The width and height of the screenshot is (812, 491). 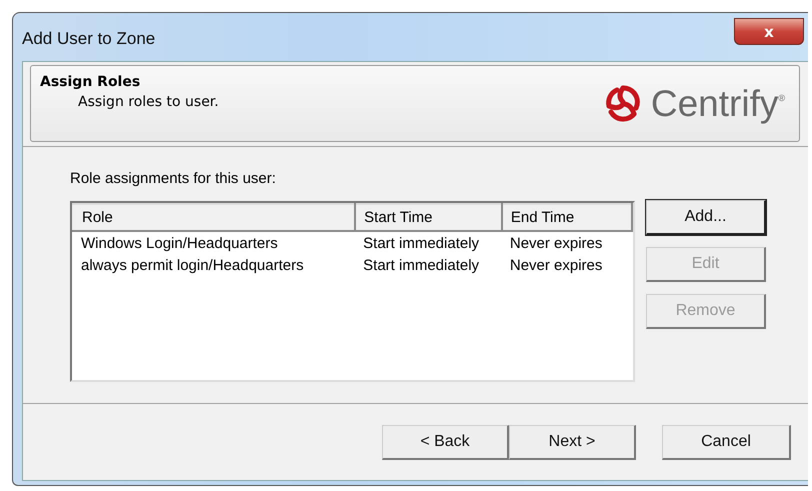 What do you see at coordinates (445, 442) in the screenshot?
I see `nav-button: < Back` at bounding box center [445, 442].